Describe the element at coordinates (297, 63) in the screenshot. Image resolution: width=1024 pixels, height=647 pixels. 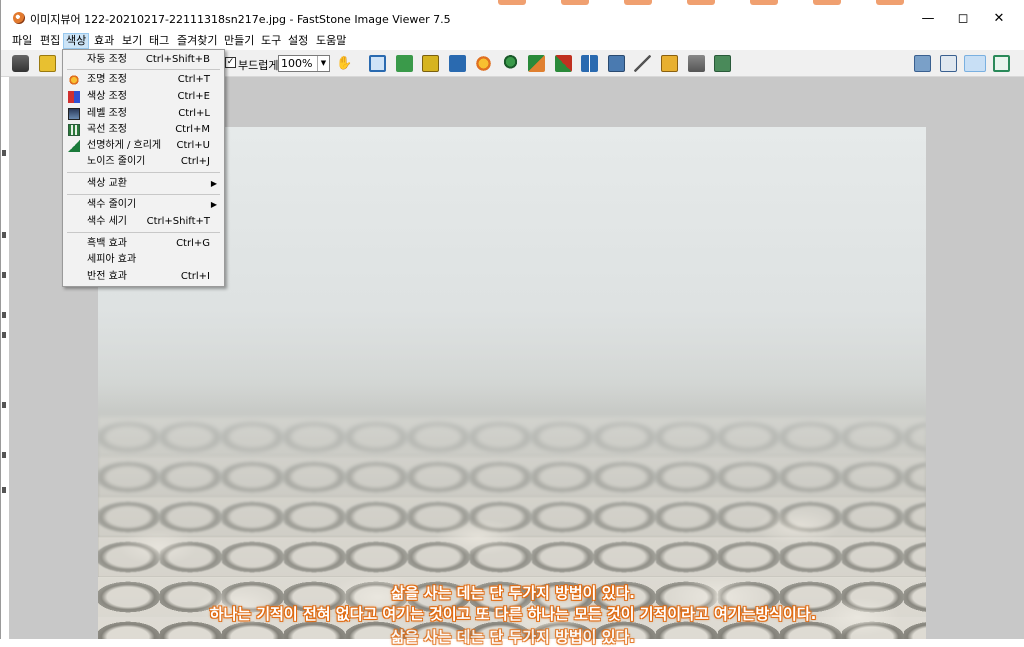
I see `zoom-value: 100%` at that location.